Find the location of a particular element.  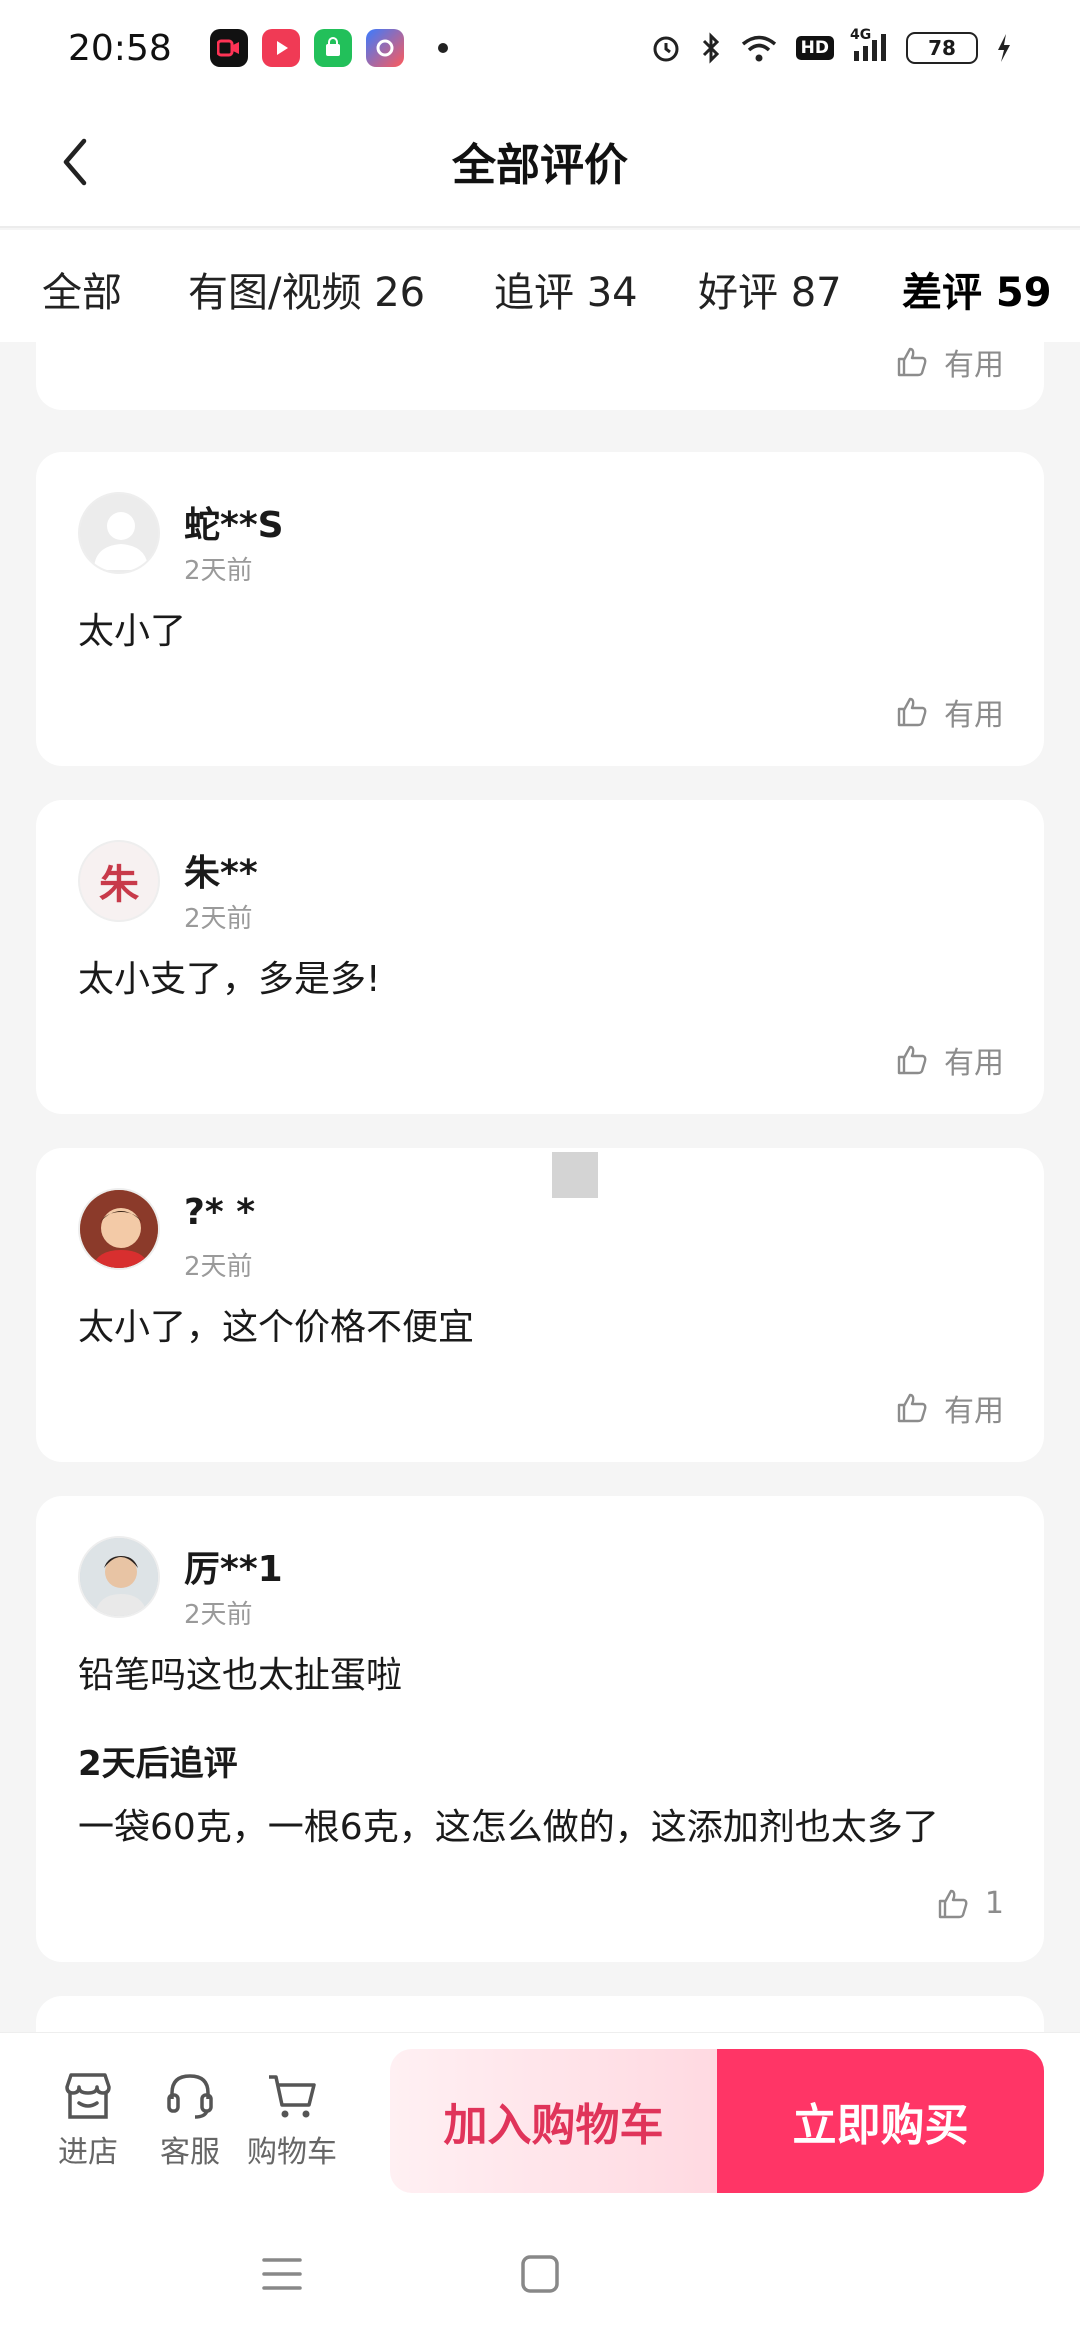

status-bar: 20:58 HD 4G 78 is located at coordinates (540, 48).